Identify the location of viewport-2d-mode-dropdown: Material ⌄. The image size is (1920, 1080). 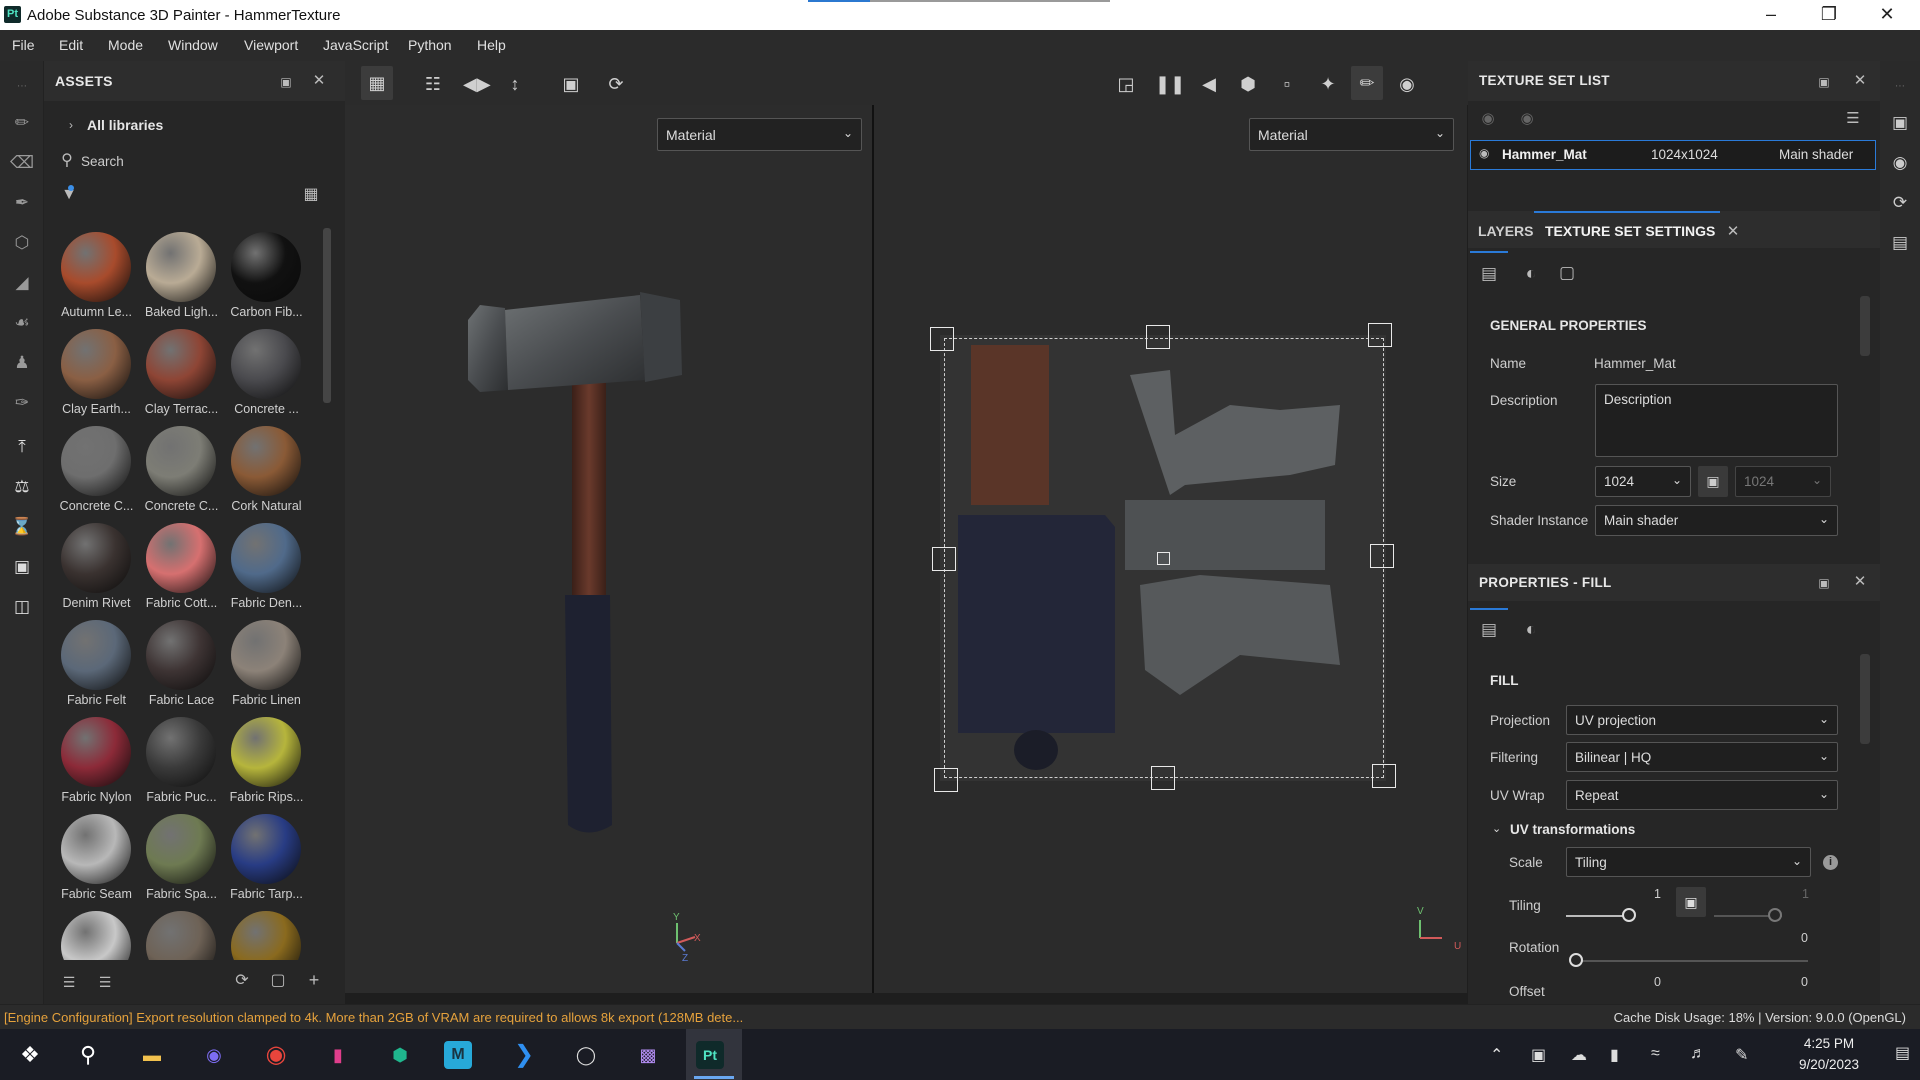
(1351, 134).